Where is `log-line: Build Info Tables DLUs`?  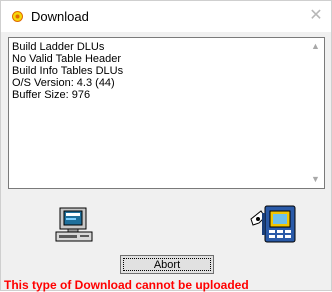
log-line: Build Info Tables DLUs is located at coordinates (68, 71).